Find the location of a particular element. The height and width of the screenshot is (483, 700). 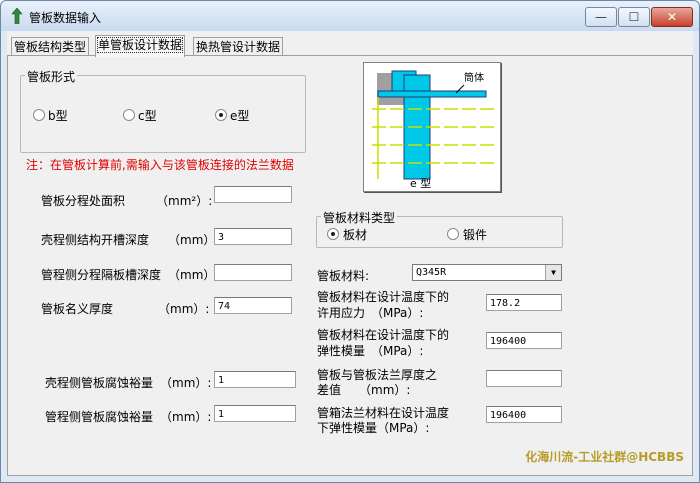

diagram-shell-label: 筒体 is located at coordinates (474, 77).